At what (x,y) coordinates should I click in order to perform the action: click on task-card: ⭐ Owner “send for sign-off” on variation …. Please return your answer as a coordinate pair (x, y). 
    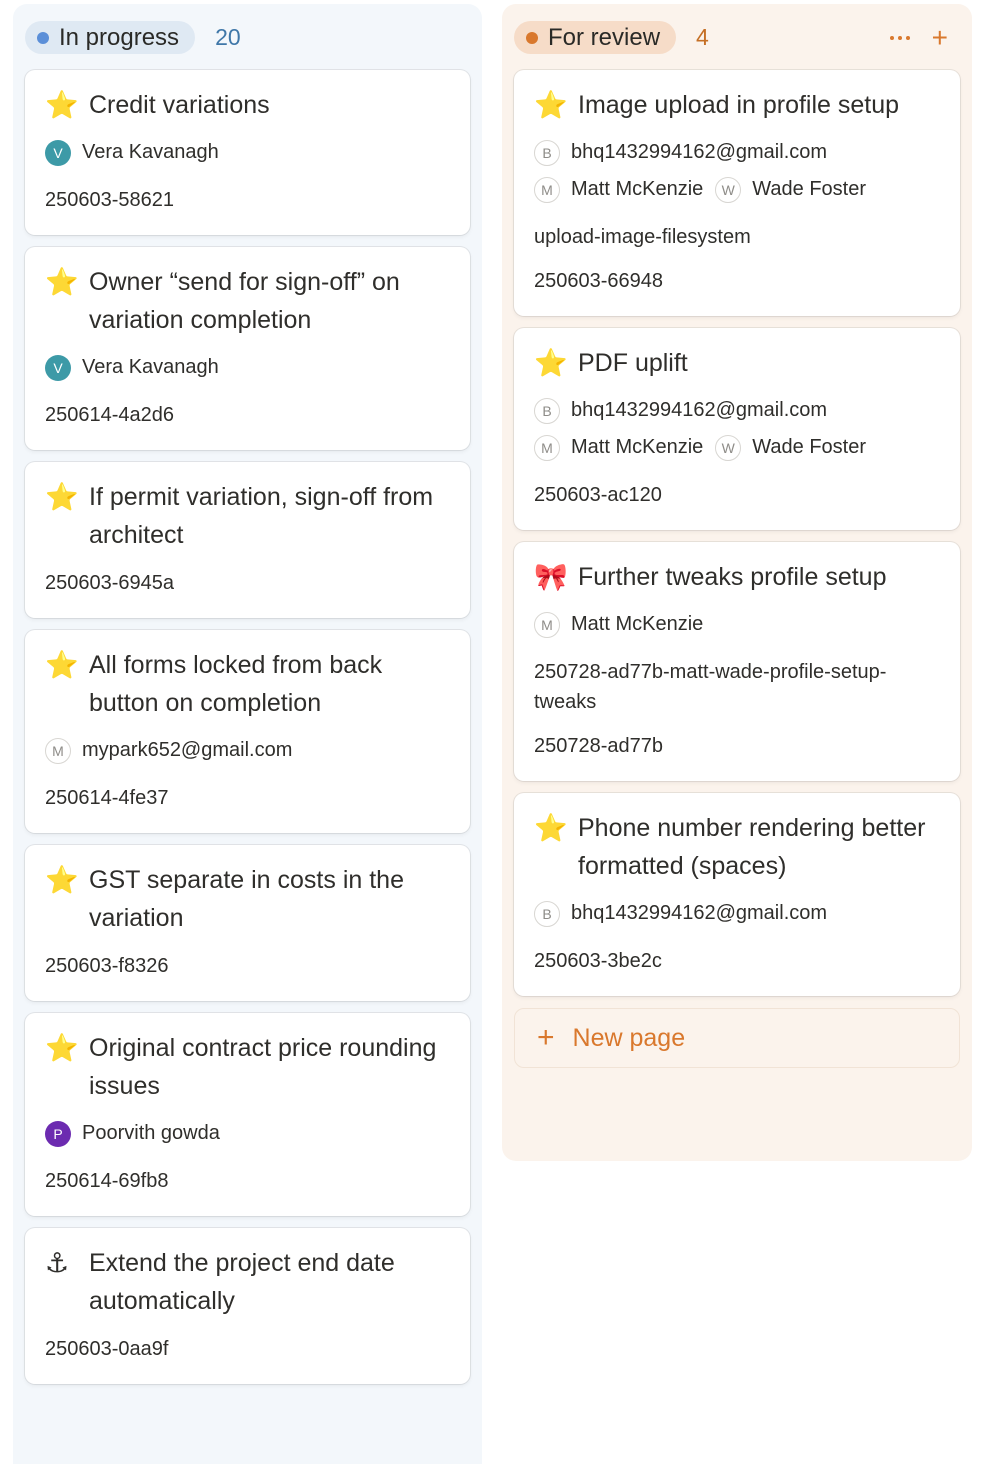
    Looking at the image, I should click on (247, 348).